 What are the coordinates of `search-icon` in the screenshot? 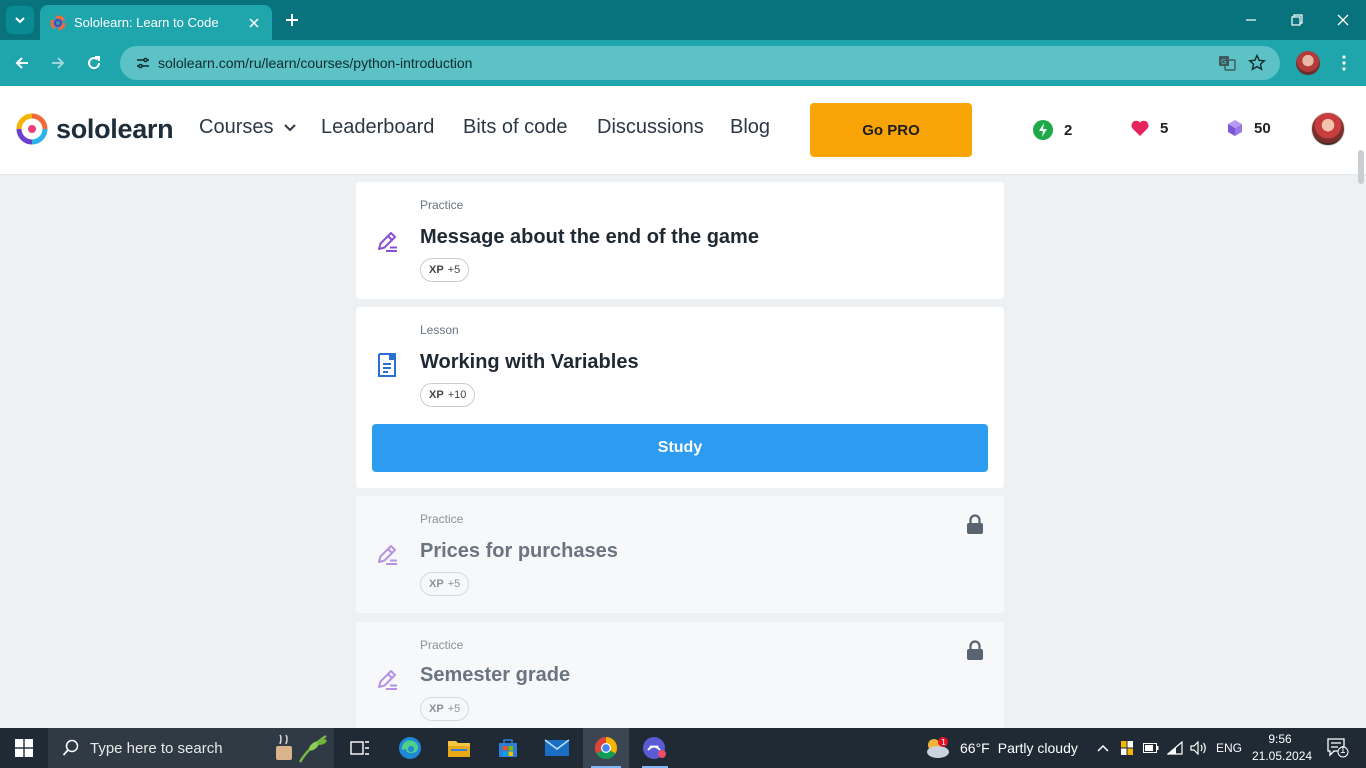 It's located at (70, 747).